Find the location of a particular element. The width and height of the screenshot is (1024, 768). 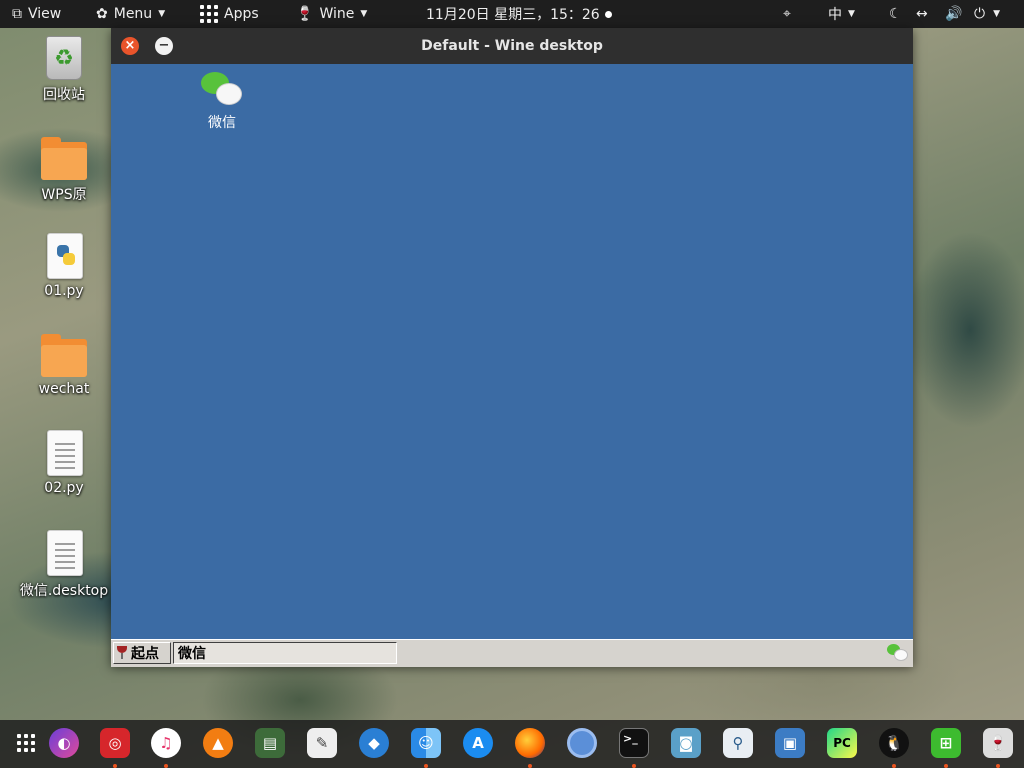

trash-icon: ♻ is located at coordinates (64, 58).